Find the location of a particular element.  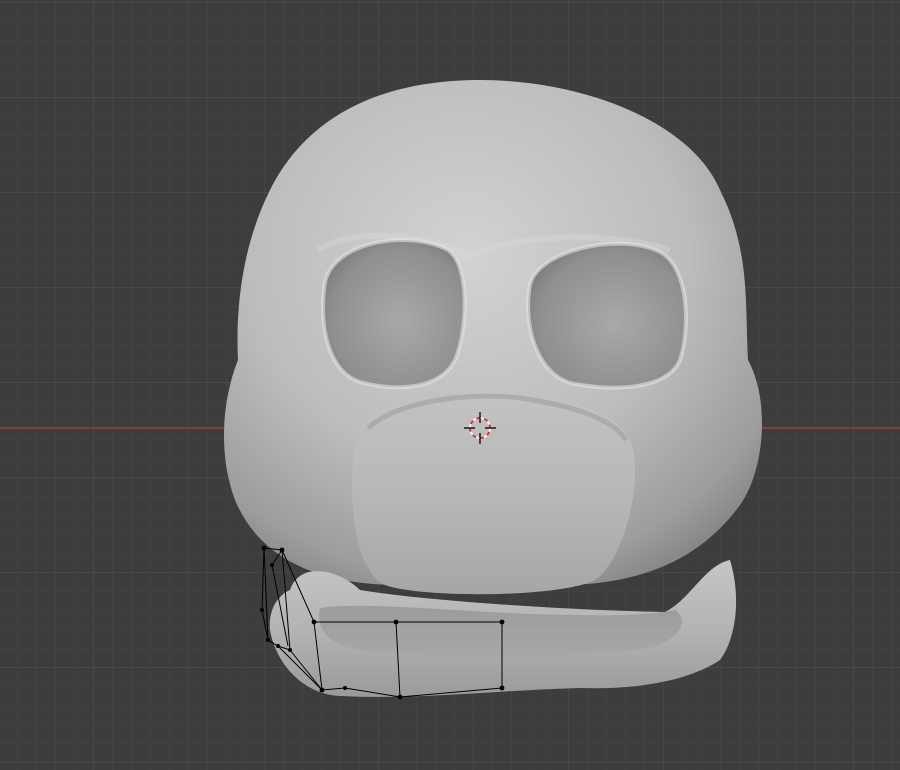

left-eye-socket is located at coordinates (394, 314).